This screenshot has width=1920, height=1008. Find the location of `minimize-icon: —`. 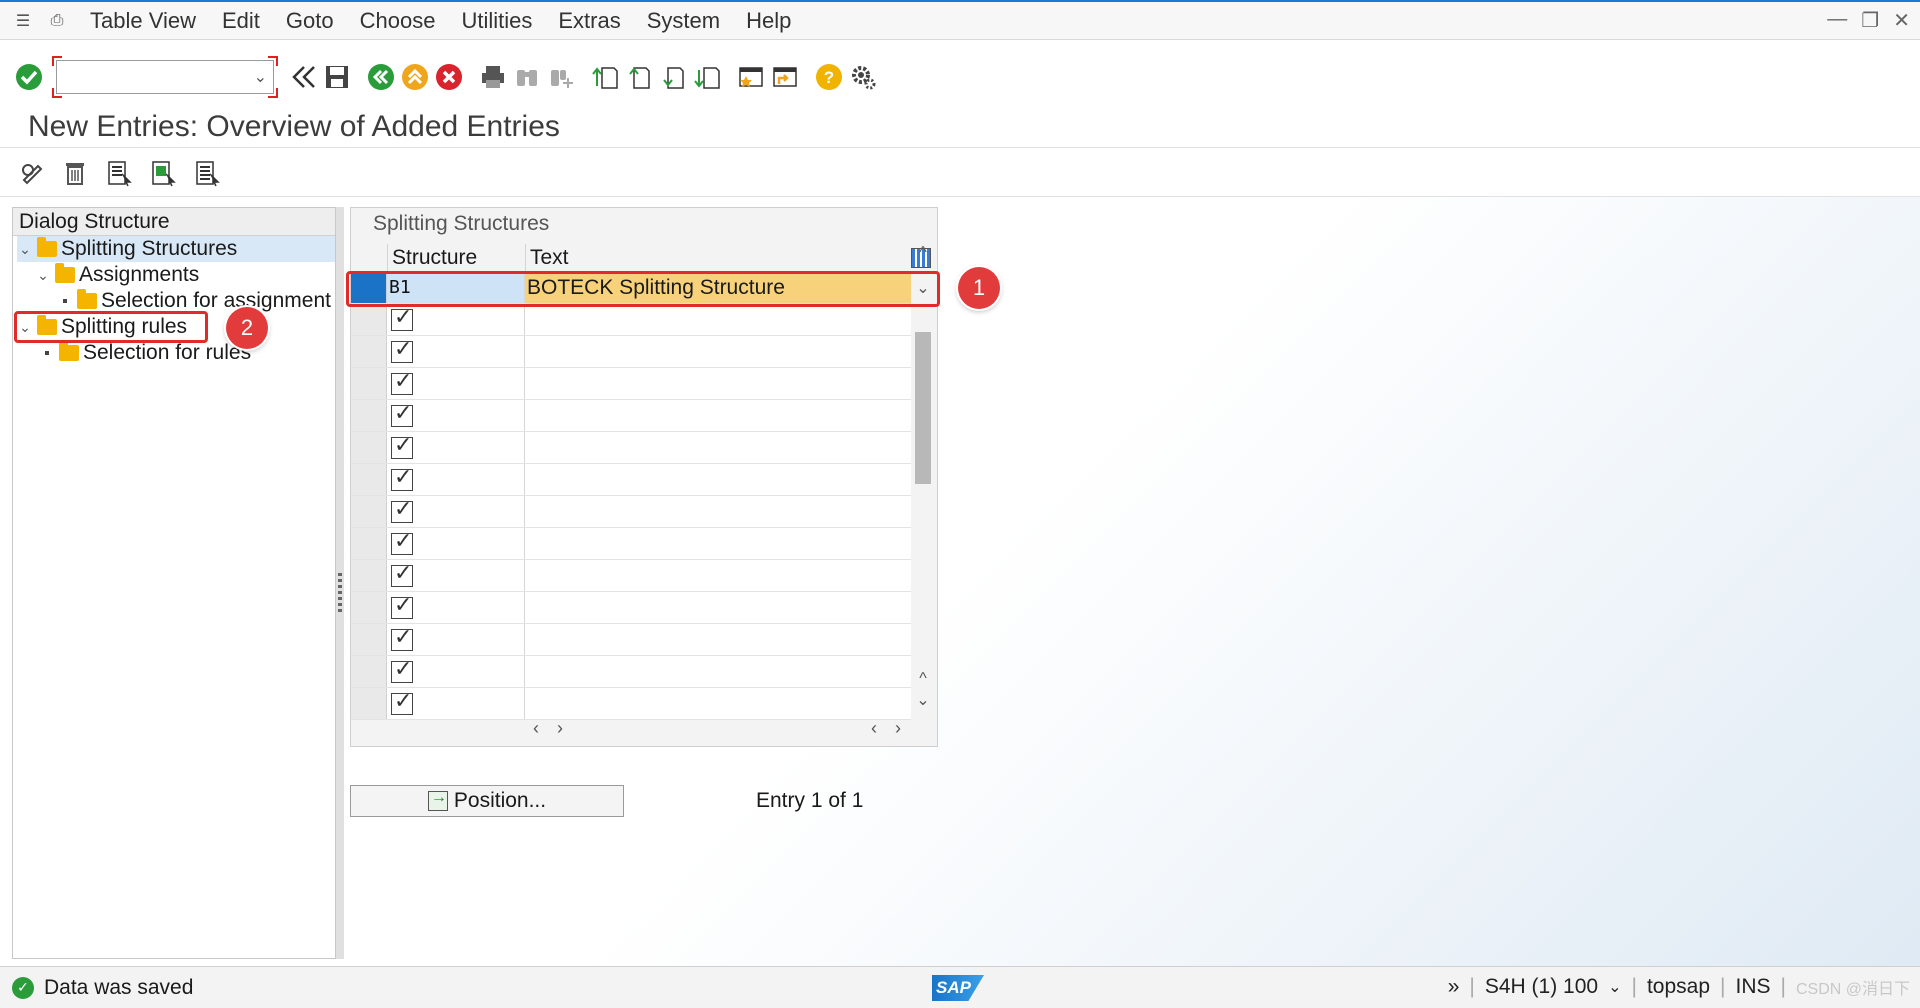

minimize-icon: — is located at coordinates (1837, 20).